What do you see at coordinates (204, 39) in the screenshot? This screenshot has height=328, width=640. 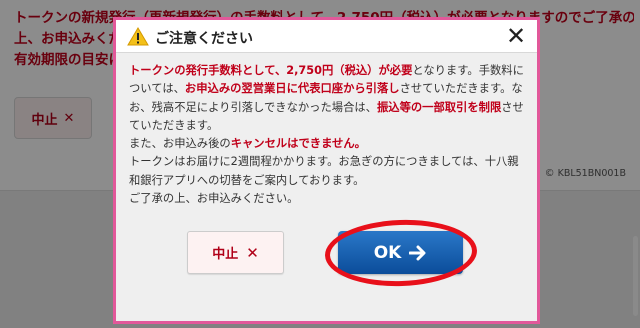 I see `dialog-title: ご注意ください` at bounding box center [204, 39].